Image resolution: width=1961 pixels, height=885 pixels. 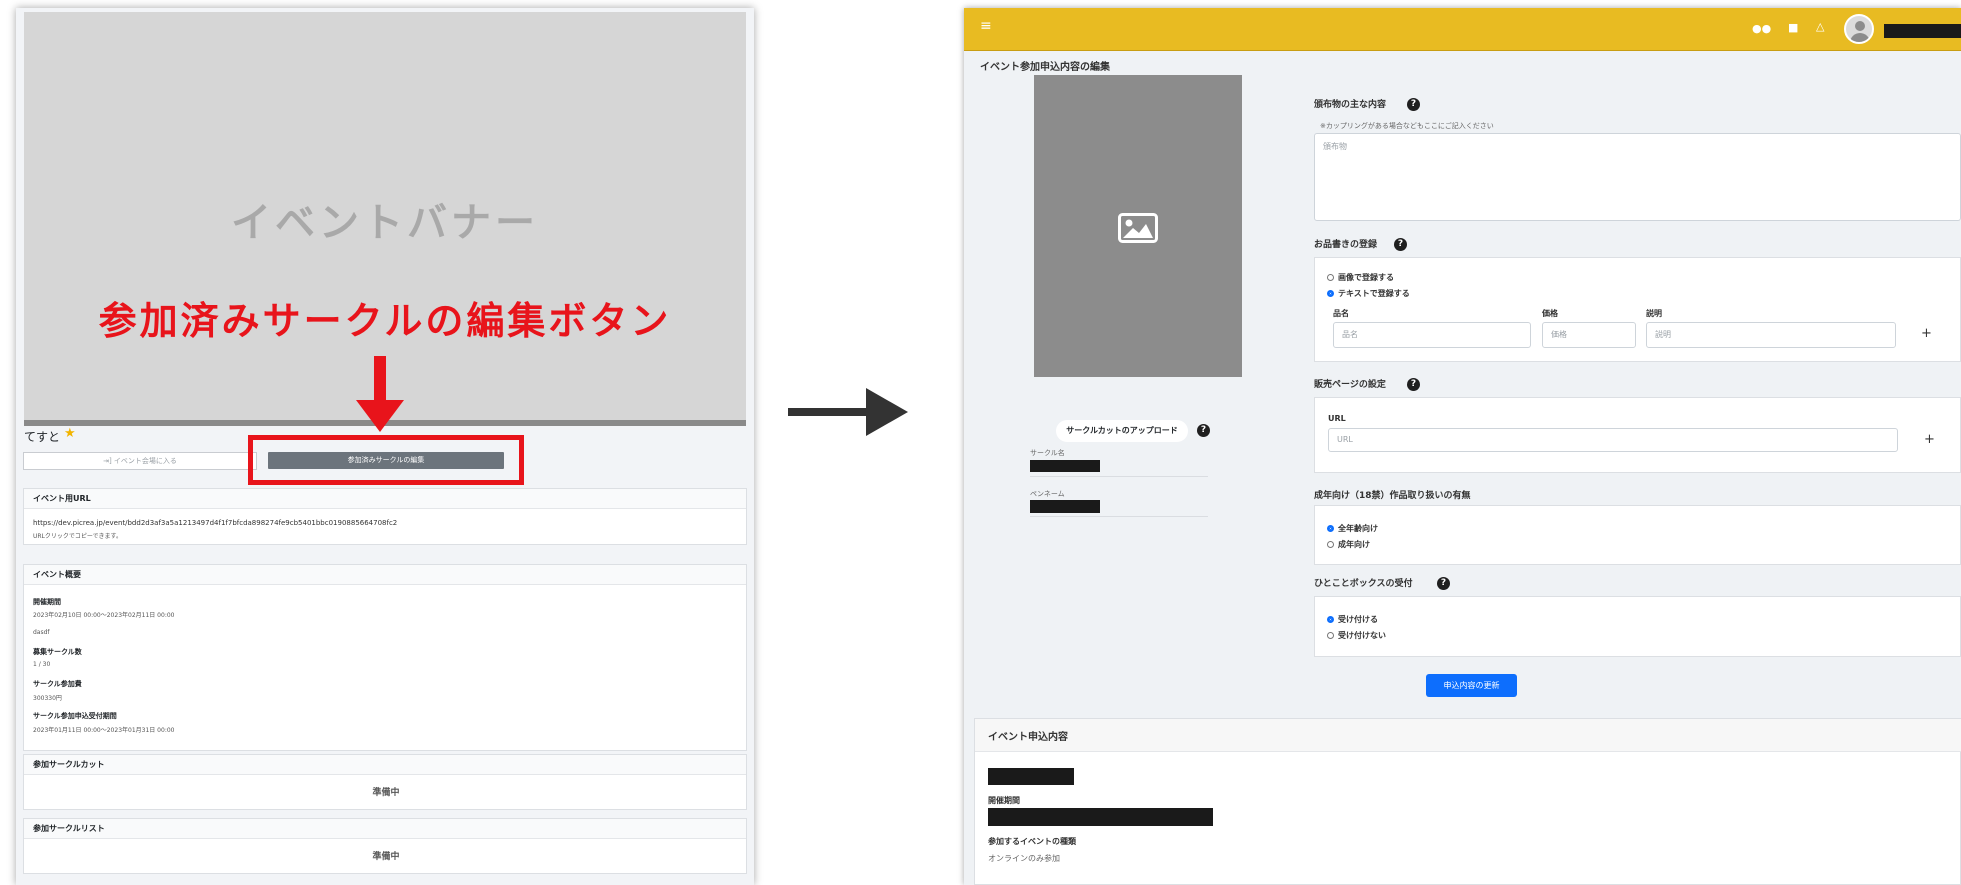 I want to click on circle-cut-card: 参加サークルカット 準備中, so click(x=385, y=782).